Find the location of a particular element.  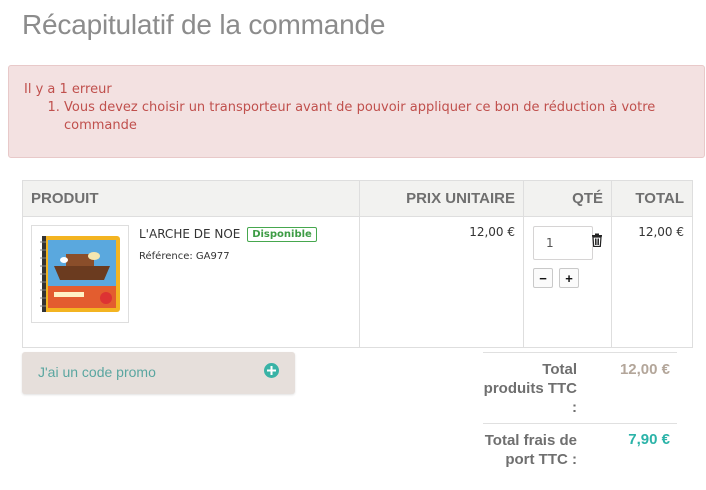

minus-icon: − is located at coordinates (543, 278).